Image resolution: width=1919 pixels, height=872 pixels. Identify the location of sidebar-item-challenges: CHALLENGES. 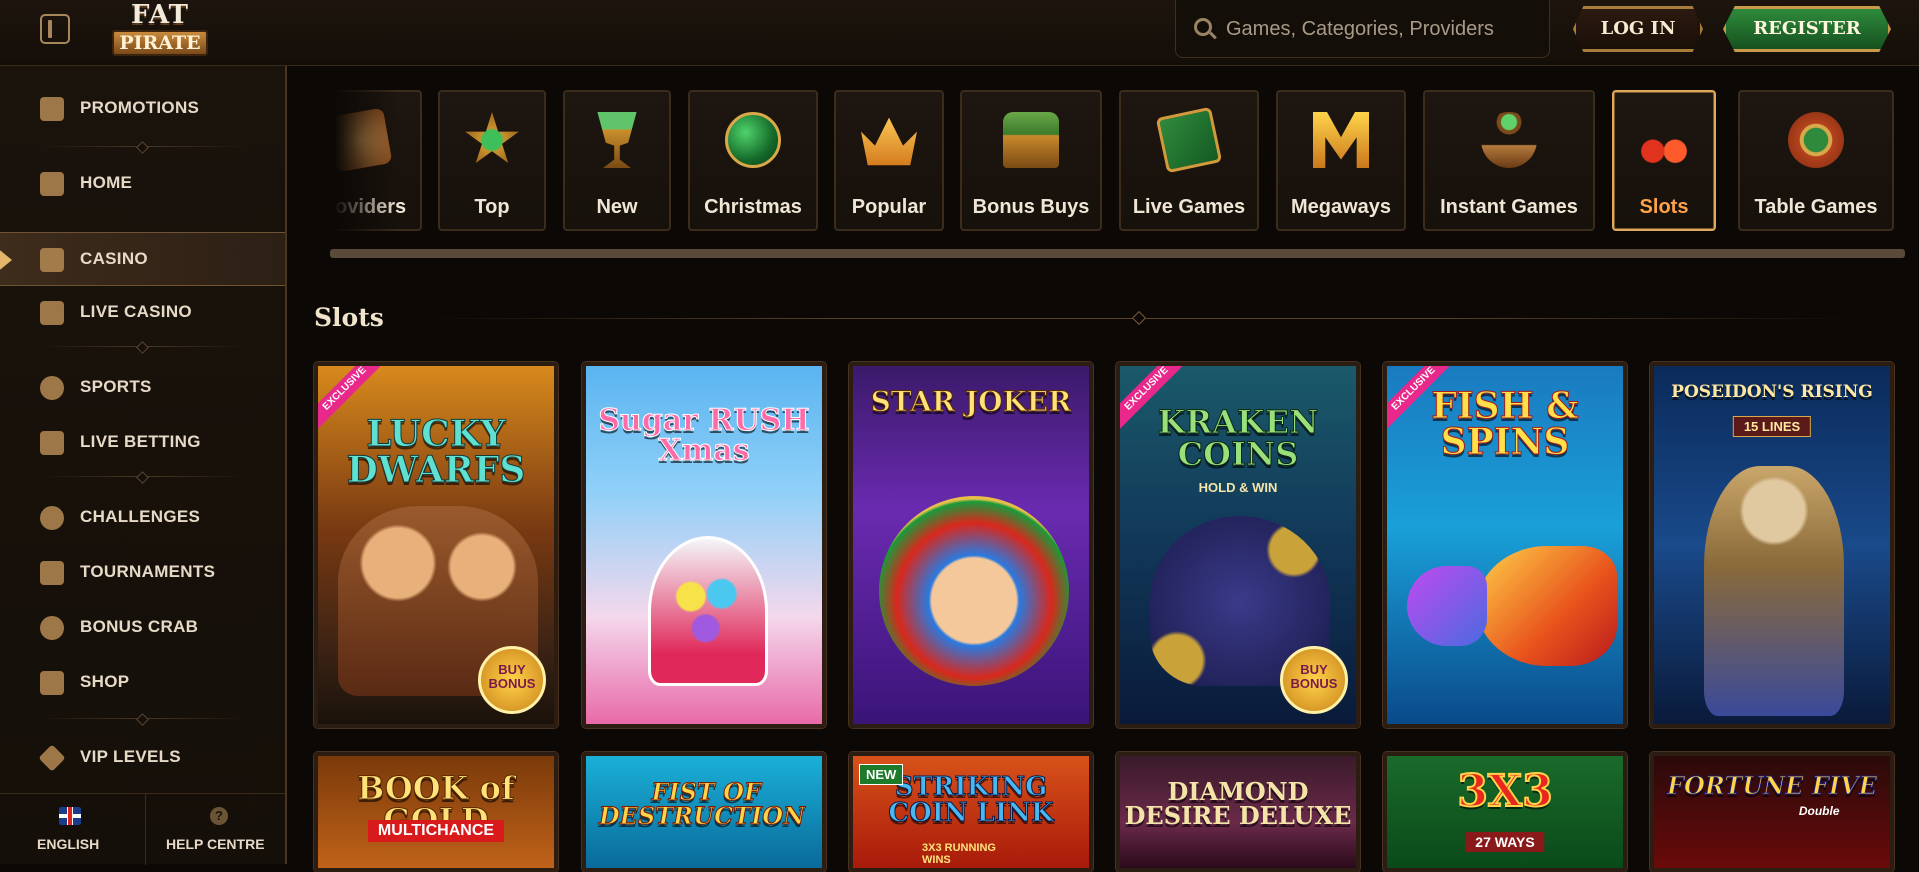
(142, 518).